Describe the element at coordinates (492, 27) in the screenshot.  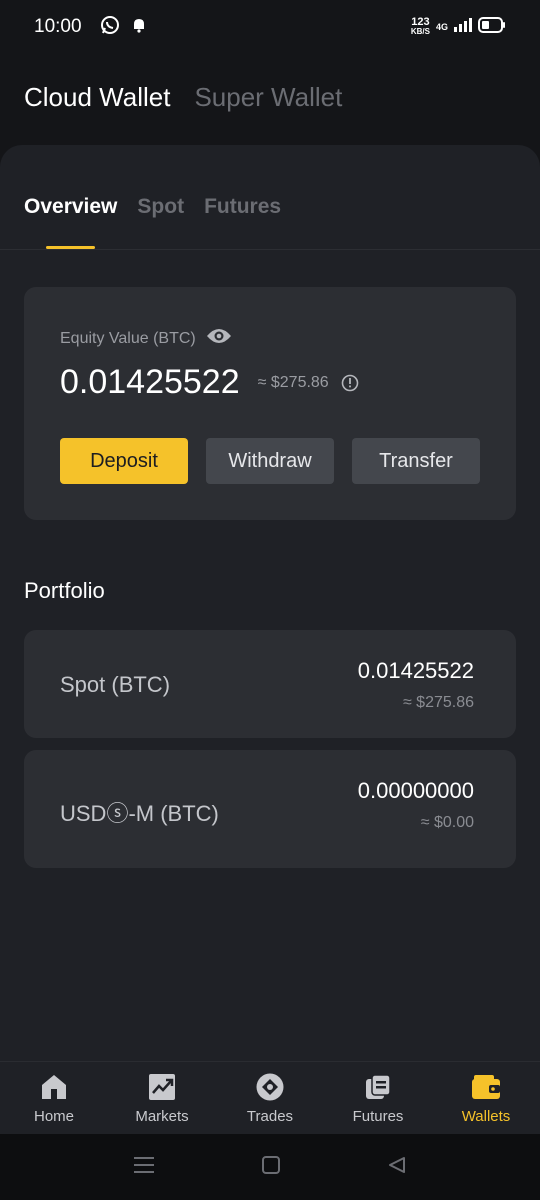
I see `battery-icon` at that location.